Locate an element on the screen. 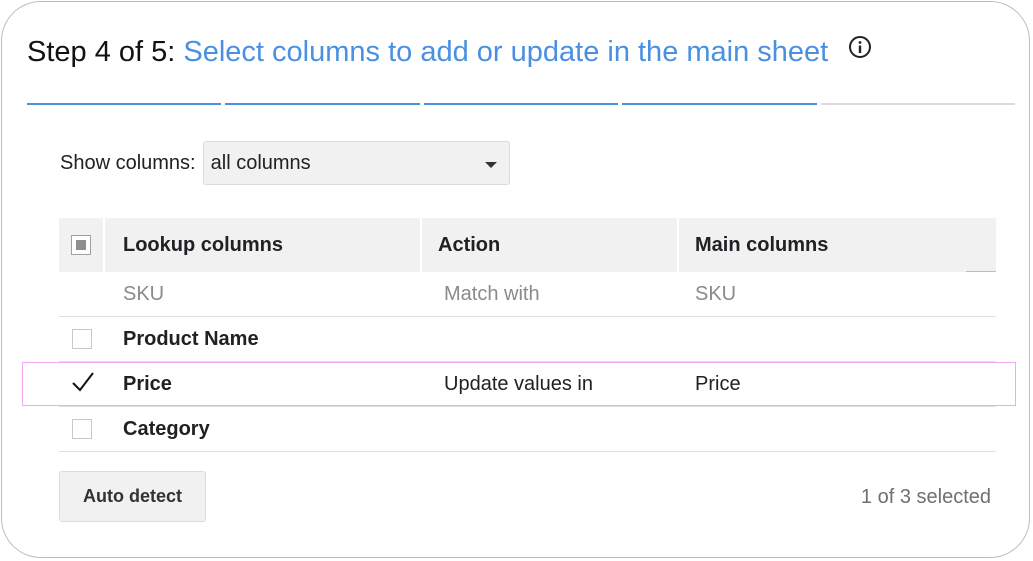 This screenshot has width=1033, height=561. table-row-price: Price Update values in Price is located at coordinates (527, 384).